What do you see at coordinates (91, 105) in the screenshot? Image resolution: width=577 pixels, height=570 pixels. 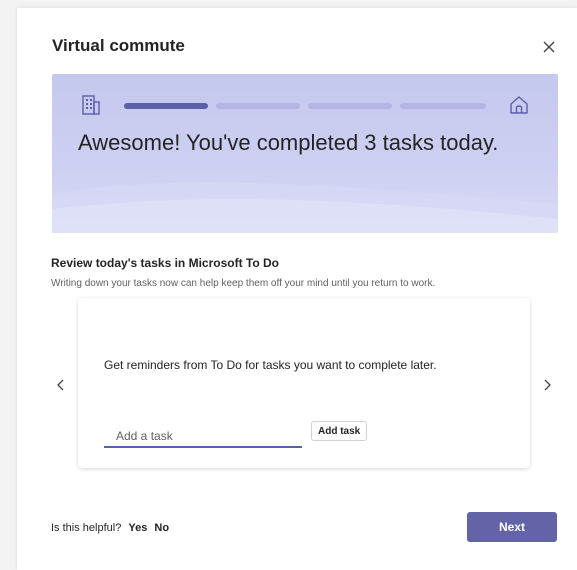 I see `office-building-icon` at bounding box center [91, 105].